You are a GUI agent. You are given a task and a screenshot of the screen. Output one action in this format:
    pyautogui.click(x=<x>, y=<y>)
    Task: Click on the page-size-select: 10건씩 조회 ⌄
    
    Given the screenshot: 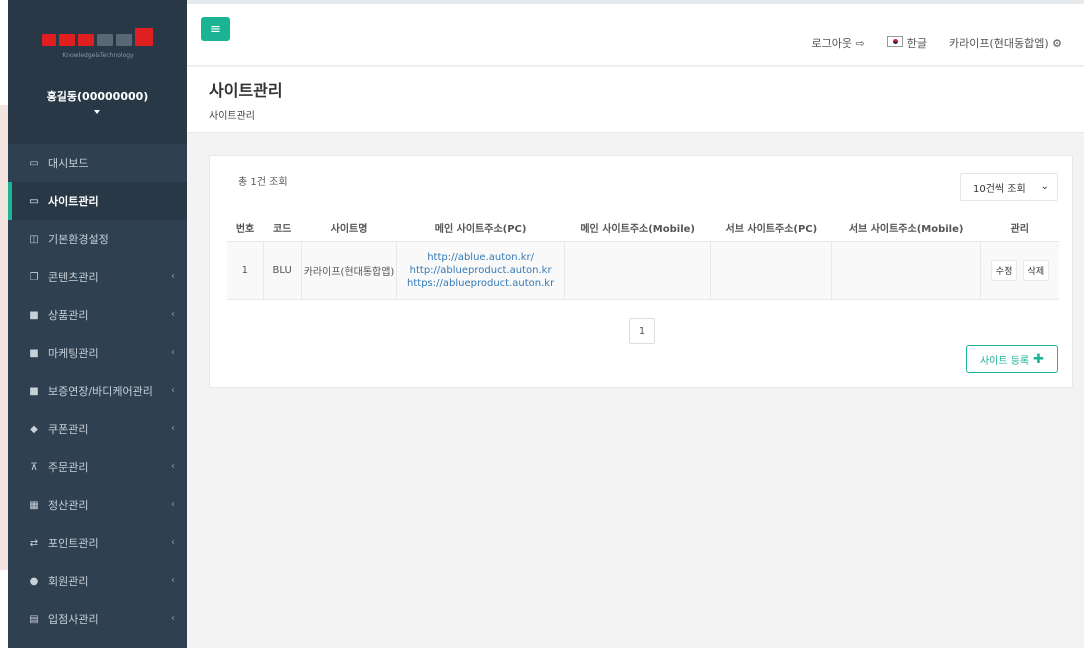 What is the action you would take?
    pyautogui.click(x=1009, y=187)
    